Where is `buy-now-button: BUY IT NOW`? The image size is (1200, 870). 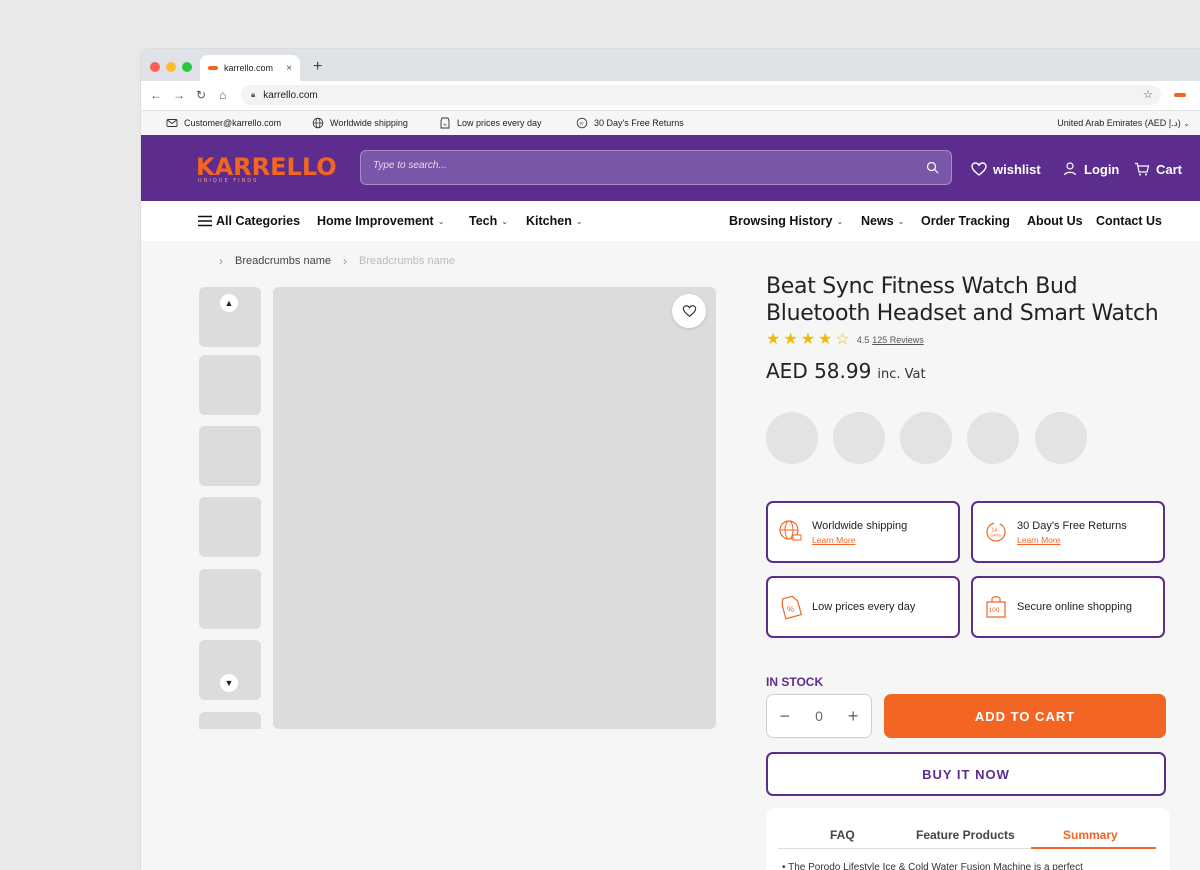
buy-now-button: BUY IT NOW is located at coordinates (966, 774).